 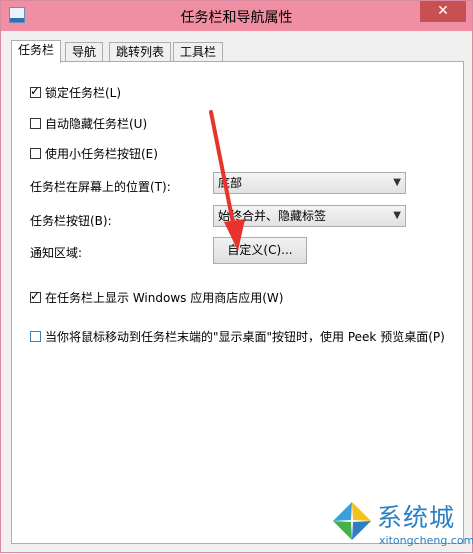 What do you see at coordinates (101, 154) in the screenshot?
I see `small-buttons-label: 使用小任务栏按钮(E)` at bounding box center [101, 154].